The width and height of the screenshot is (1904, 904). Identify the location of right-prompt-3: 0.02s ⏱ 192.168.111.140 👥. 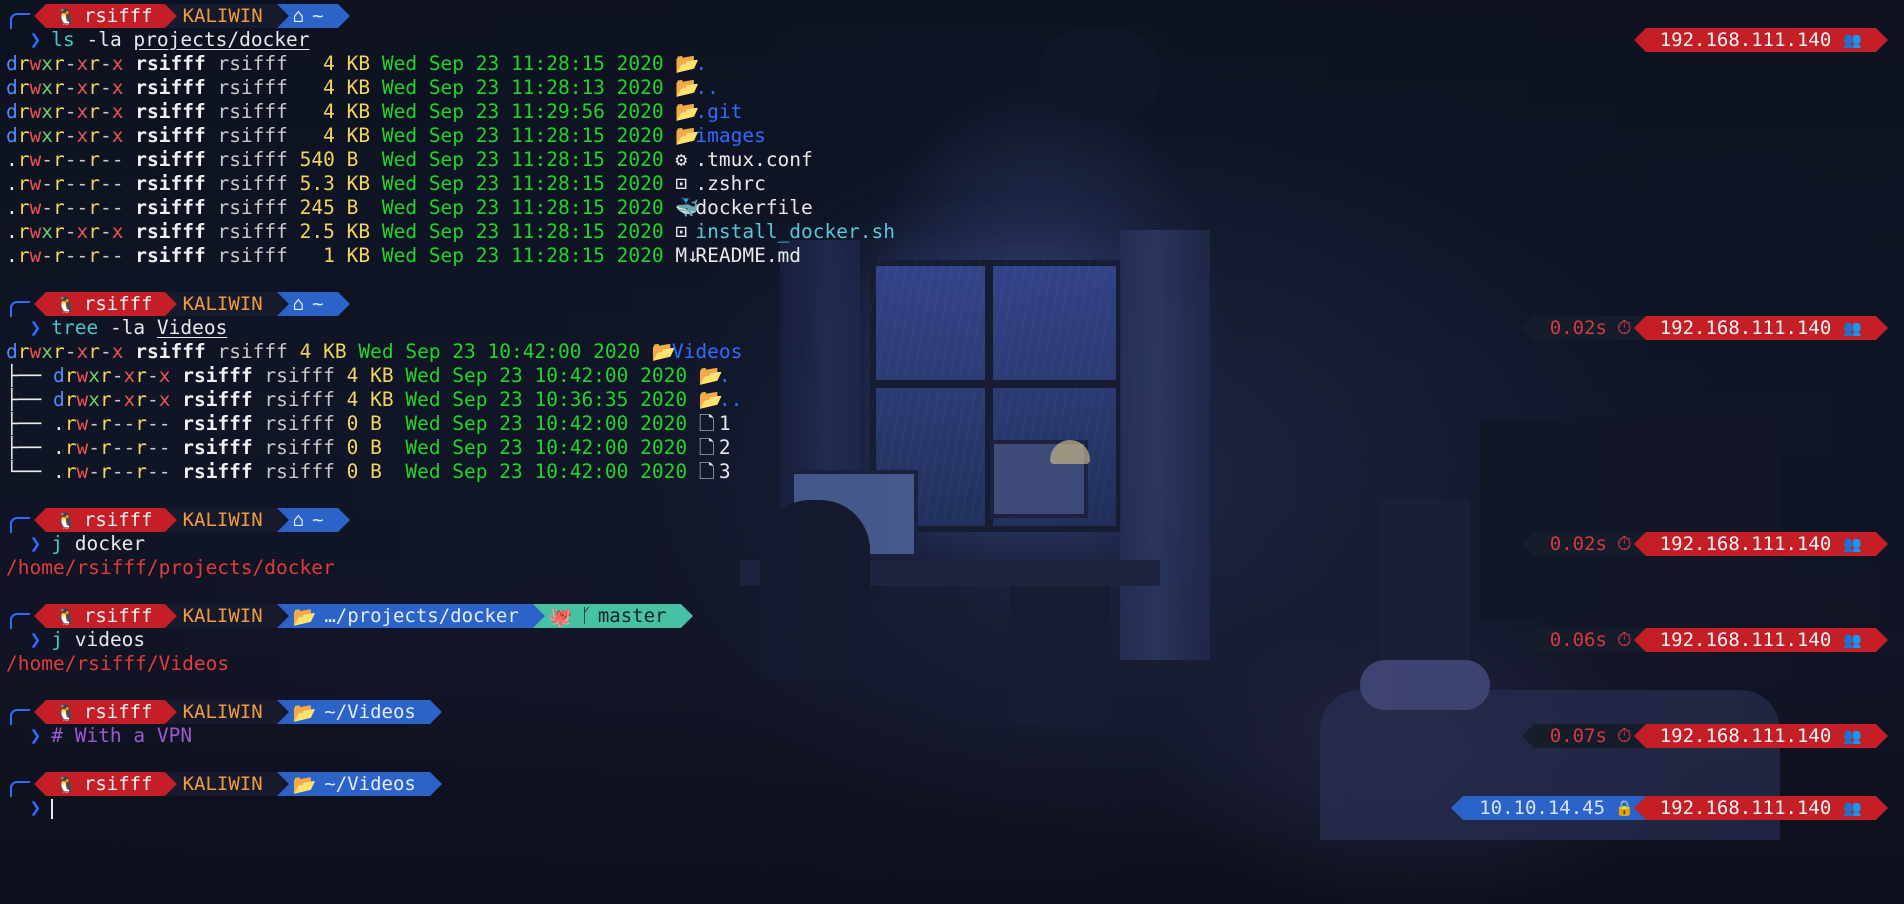
(1704, 544).